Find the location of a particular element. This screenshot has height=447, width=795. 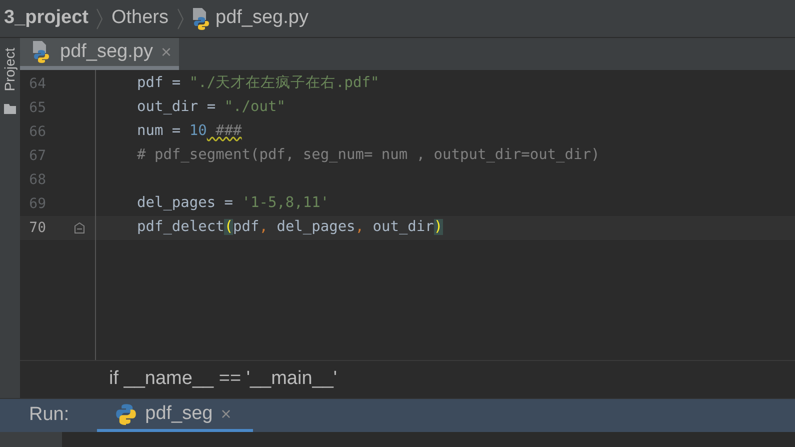

line-number: 64 is located at coordinates (37, 84).